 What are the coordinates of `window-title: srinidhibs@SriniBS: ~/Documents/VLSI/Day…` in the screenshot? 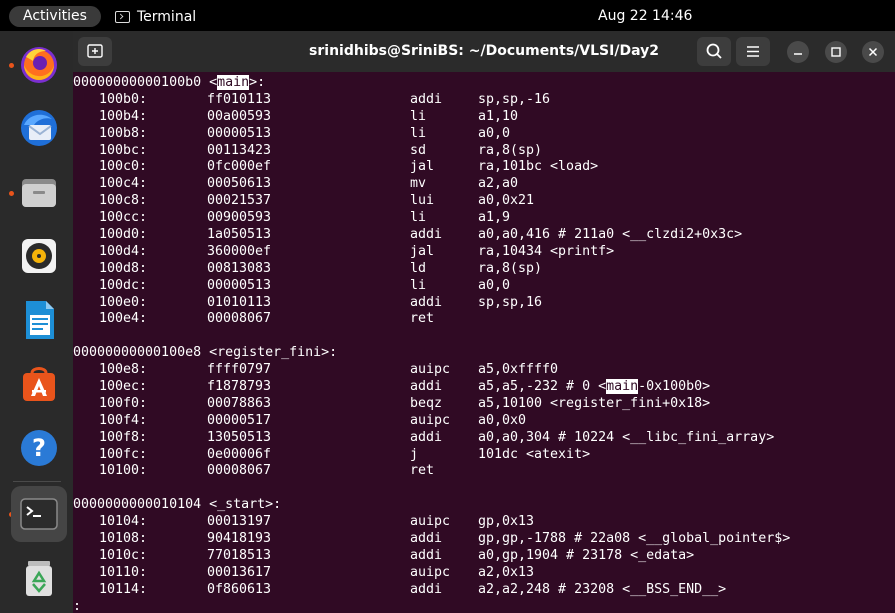 It's located at (484, 51).